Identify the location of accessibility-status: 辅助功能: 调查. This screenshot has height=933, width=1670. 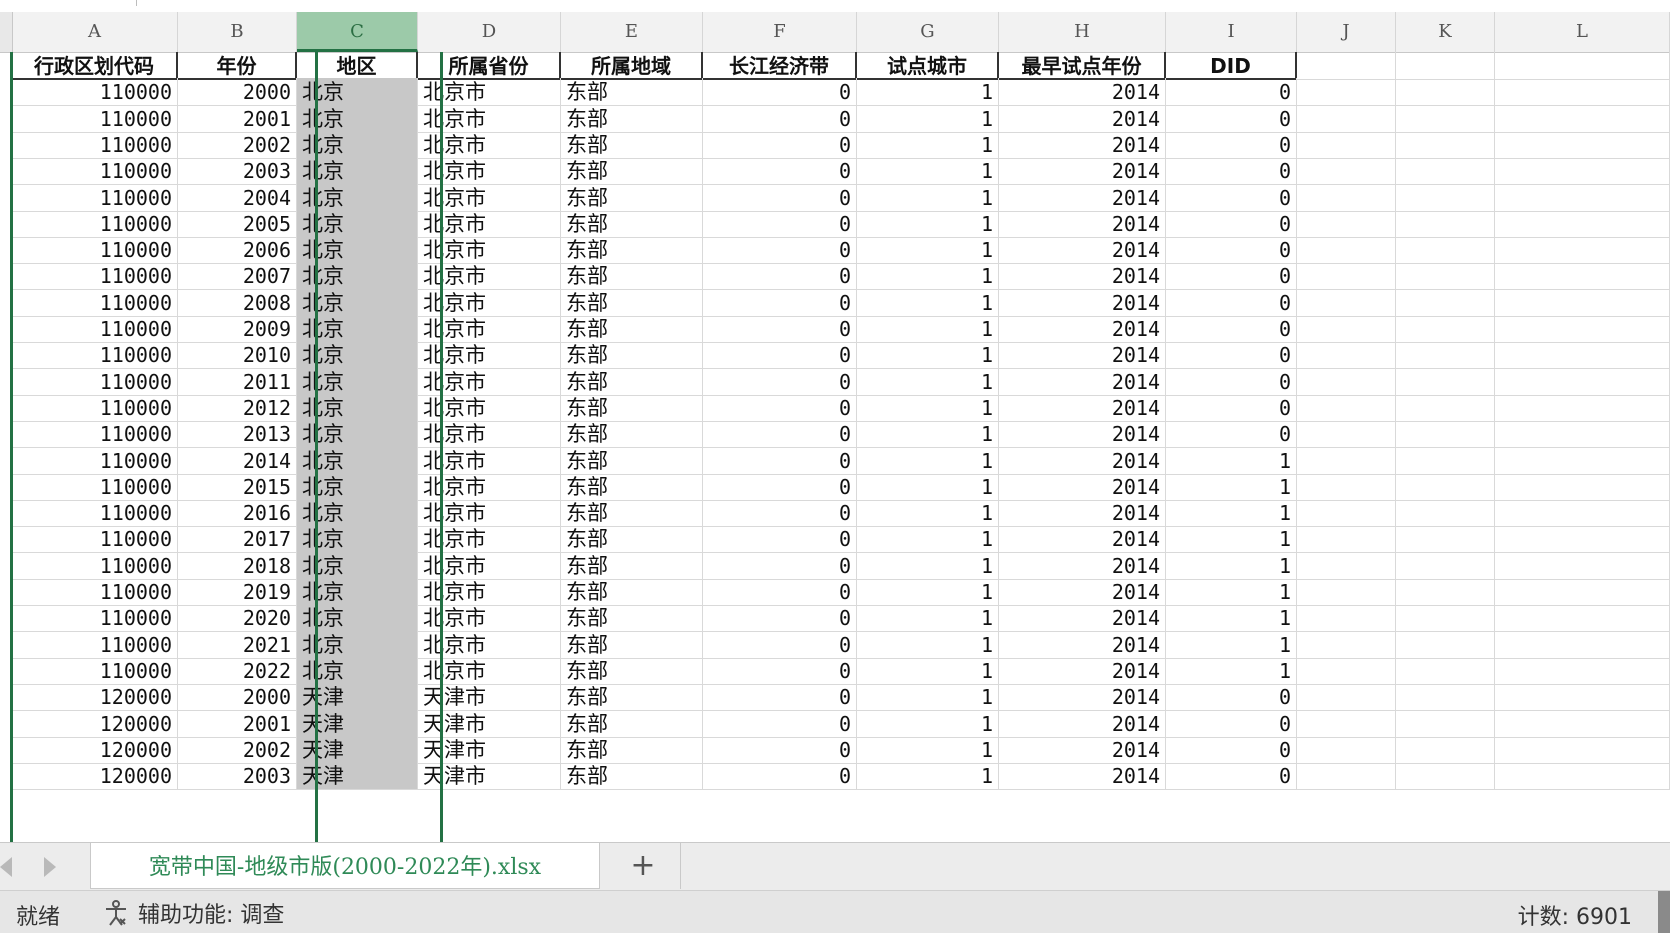
(193, 913).